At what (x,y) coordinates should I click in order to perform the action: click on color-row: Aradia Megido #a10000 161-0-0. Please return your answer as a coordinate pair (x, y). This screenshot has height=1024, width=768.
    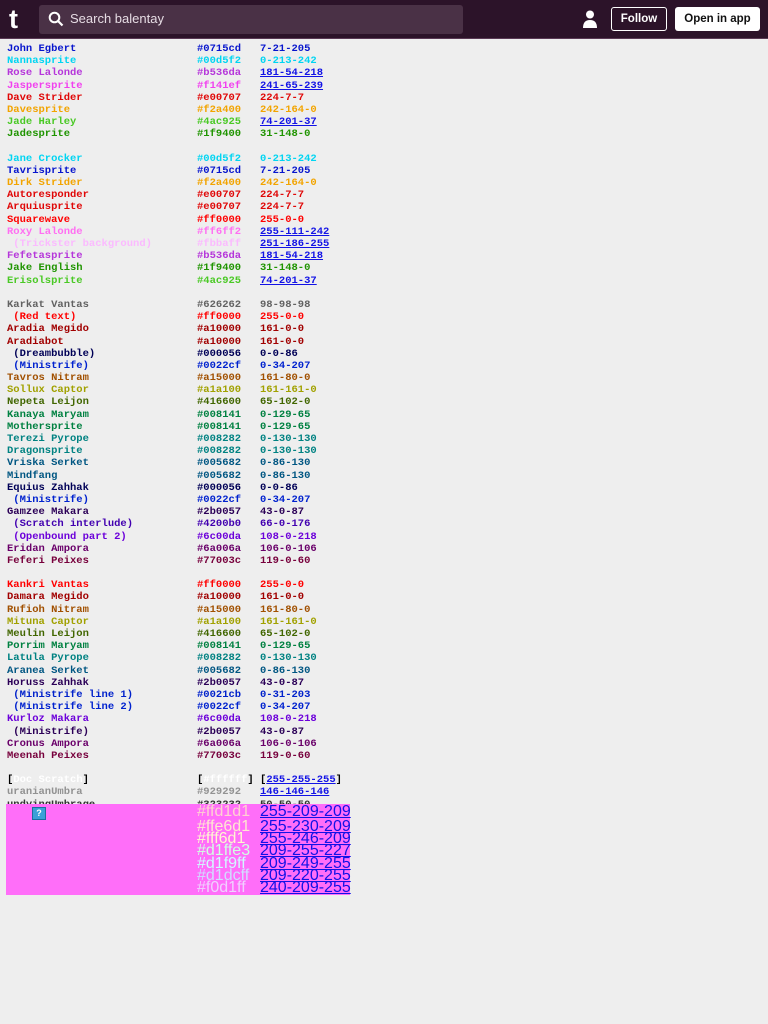
    Looking at the image, I should click on (384, 329).